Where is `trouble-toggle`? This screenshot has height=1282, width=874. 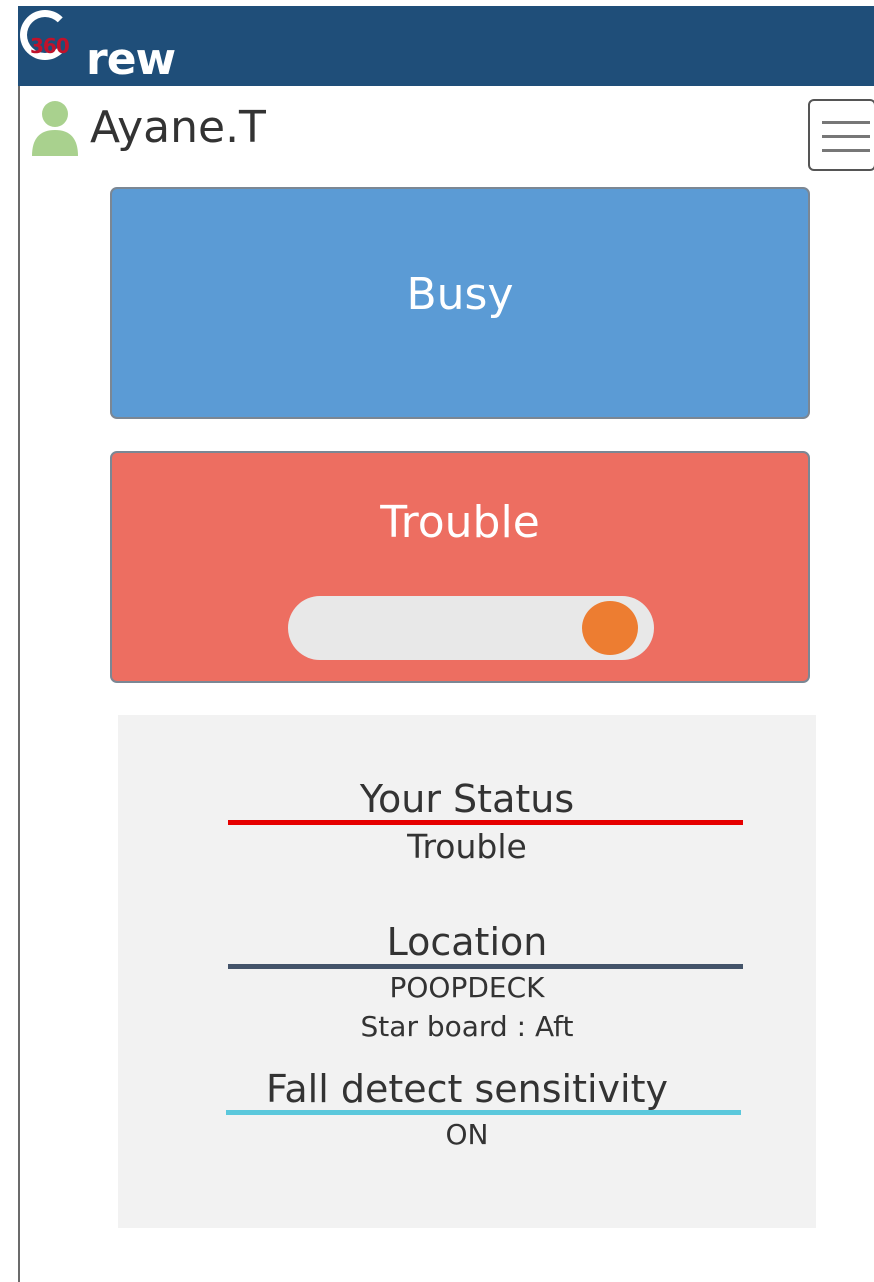 trouble-toggle is located at coordinates (471, 628).